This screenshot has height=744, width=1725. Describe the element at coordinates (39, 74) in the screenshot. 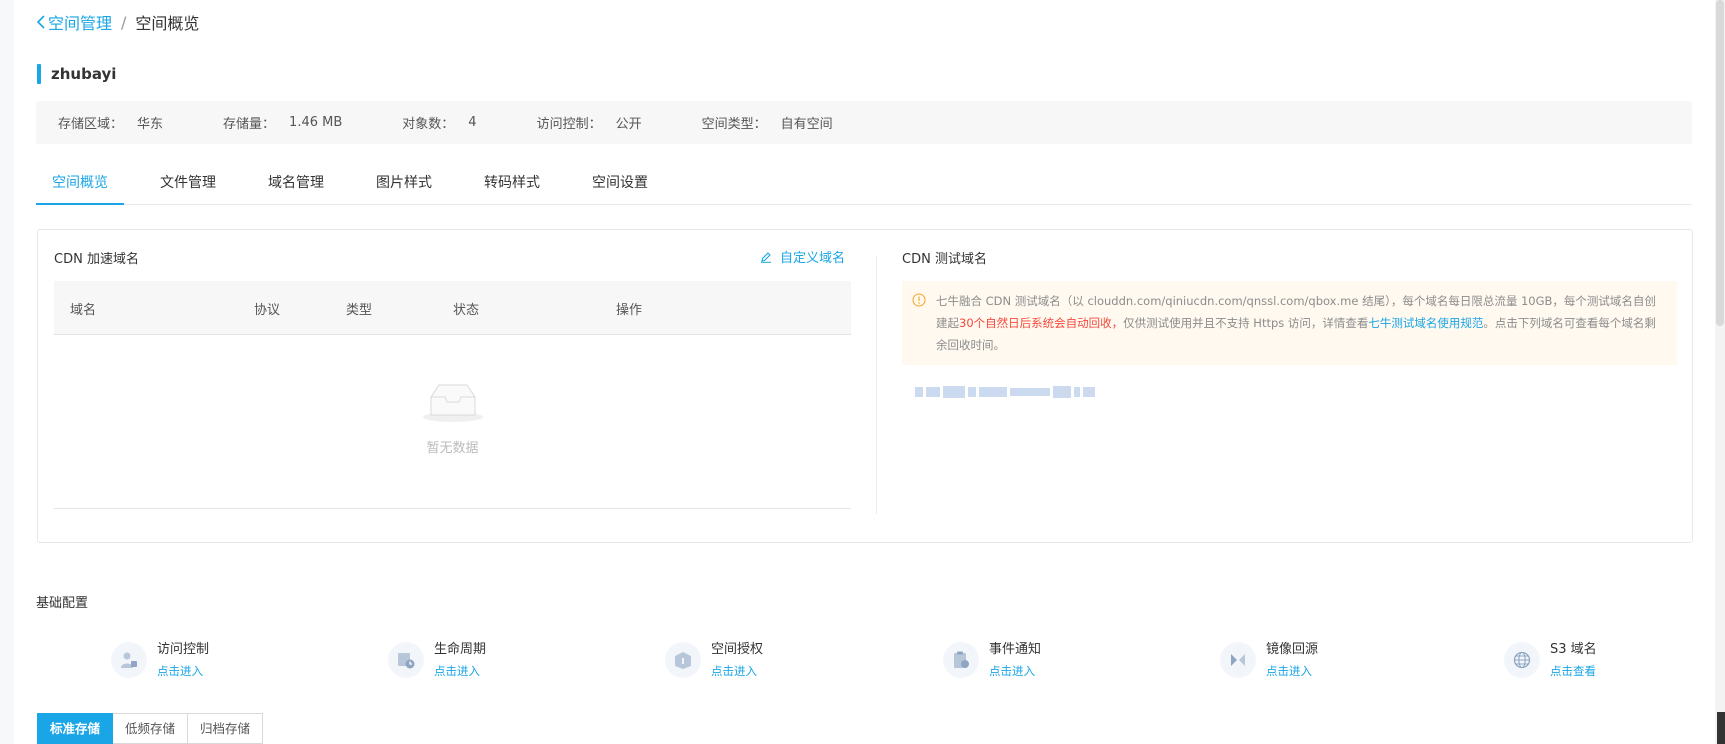

I see `bucket-title-accent` at that location.